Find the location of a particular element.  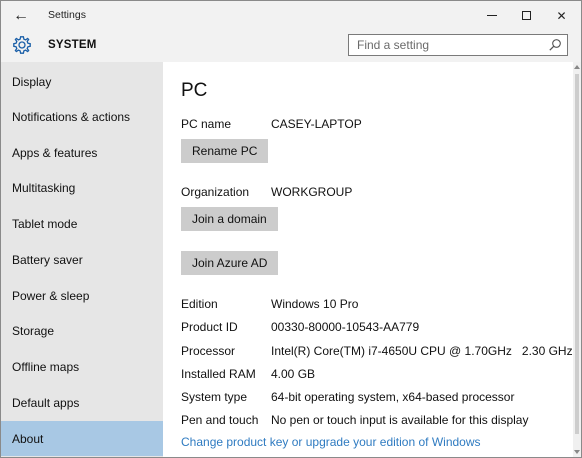

sidebar-item-tablet-mode: Tablet mode is located at coordinates (82, 223).